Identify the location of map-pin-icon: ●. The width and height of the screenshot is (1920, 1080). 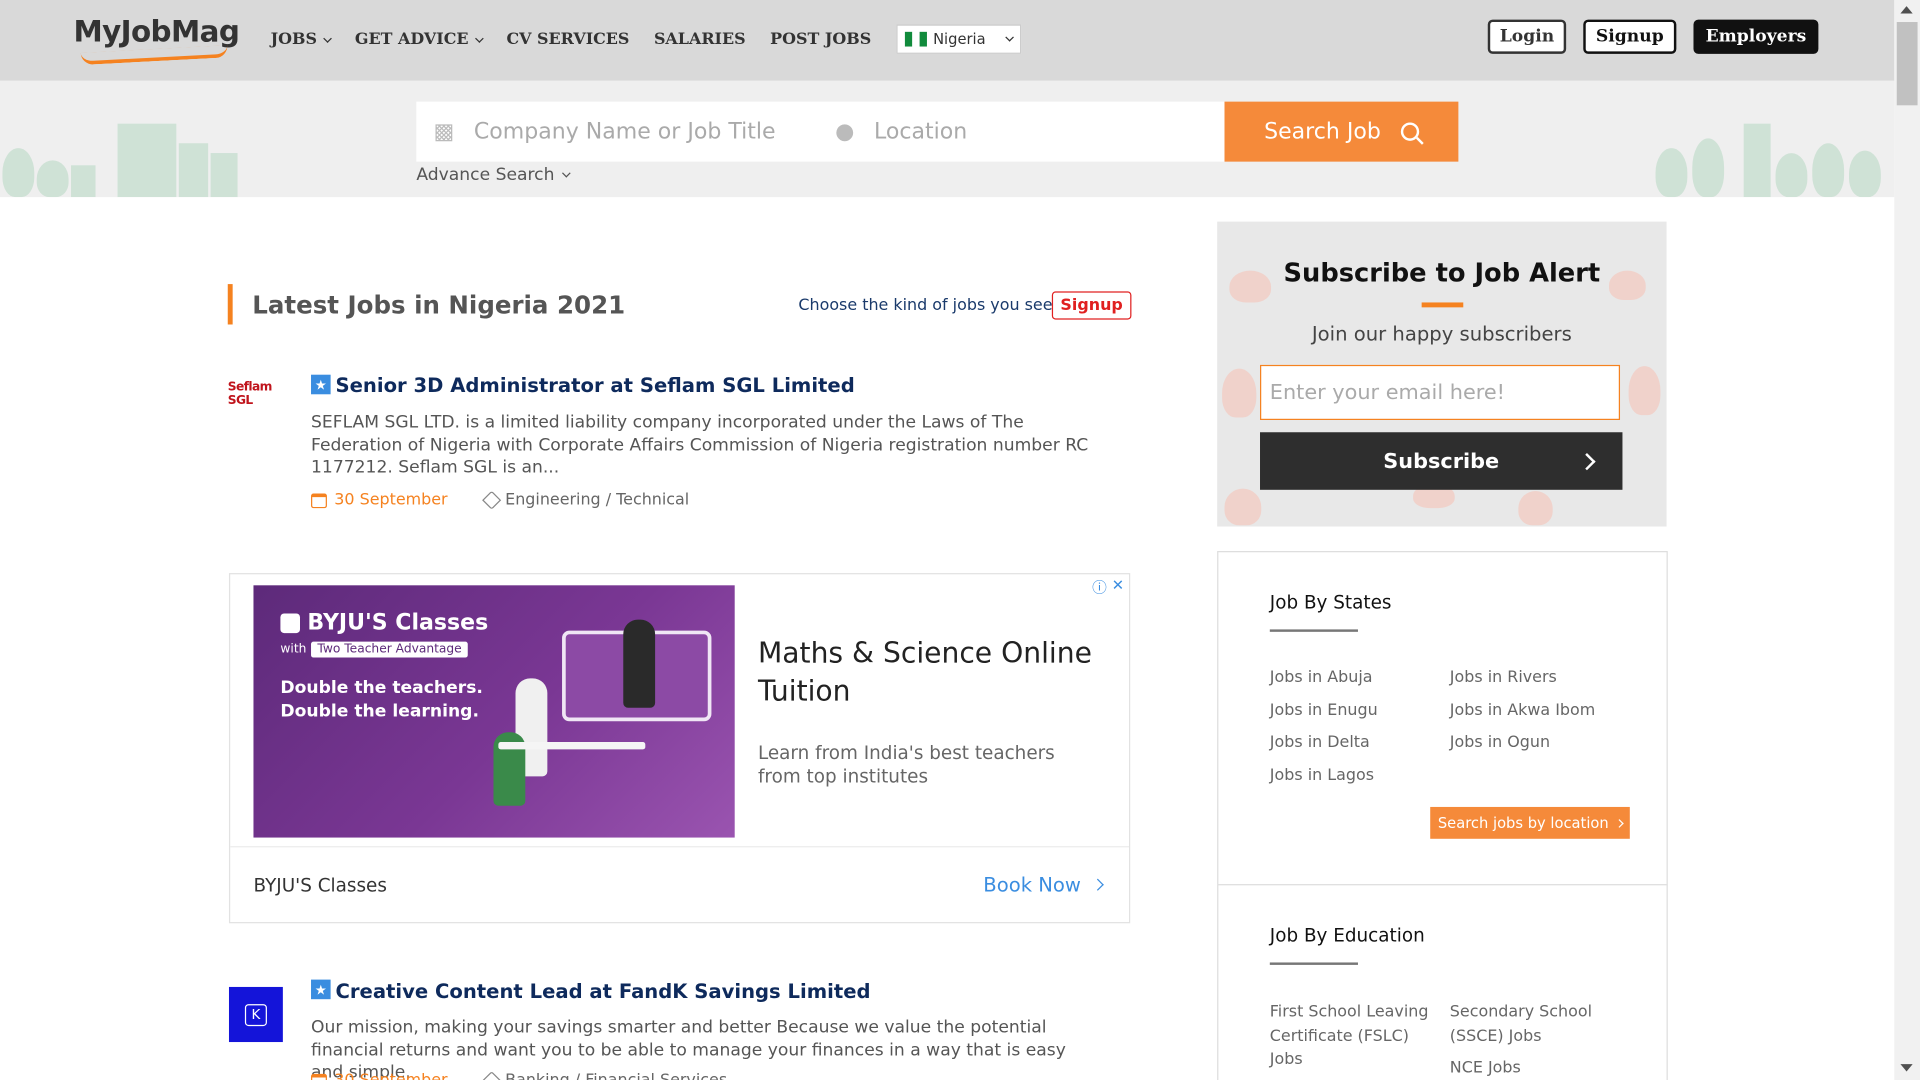
(845, 131).